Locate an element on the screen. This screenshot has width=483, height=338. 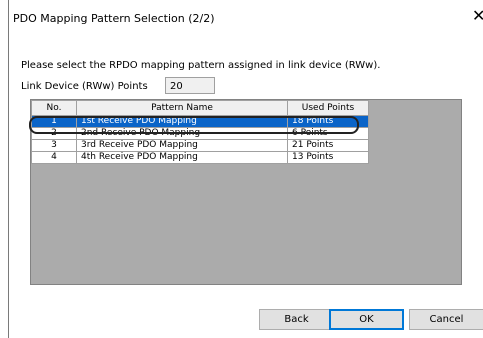
dialog-title: PDO Mapping Pattern Selection (2/2) is located at coordinates (114, 18).